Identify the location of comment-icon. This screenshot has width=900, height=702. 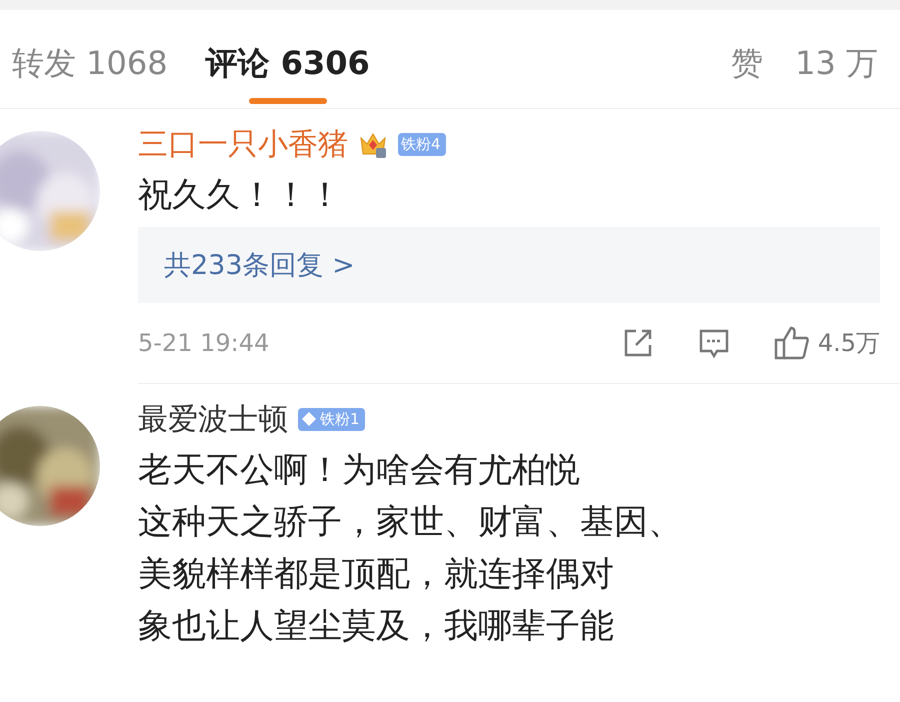
(714, 343).